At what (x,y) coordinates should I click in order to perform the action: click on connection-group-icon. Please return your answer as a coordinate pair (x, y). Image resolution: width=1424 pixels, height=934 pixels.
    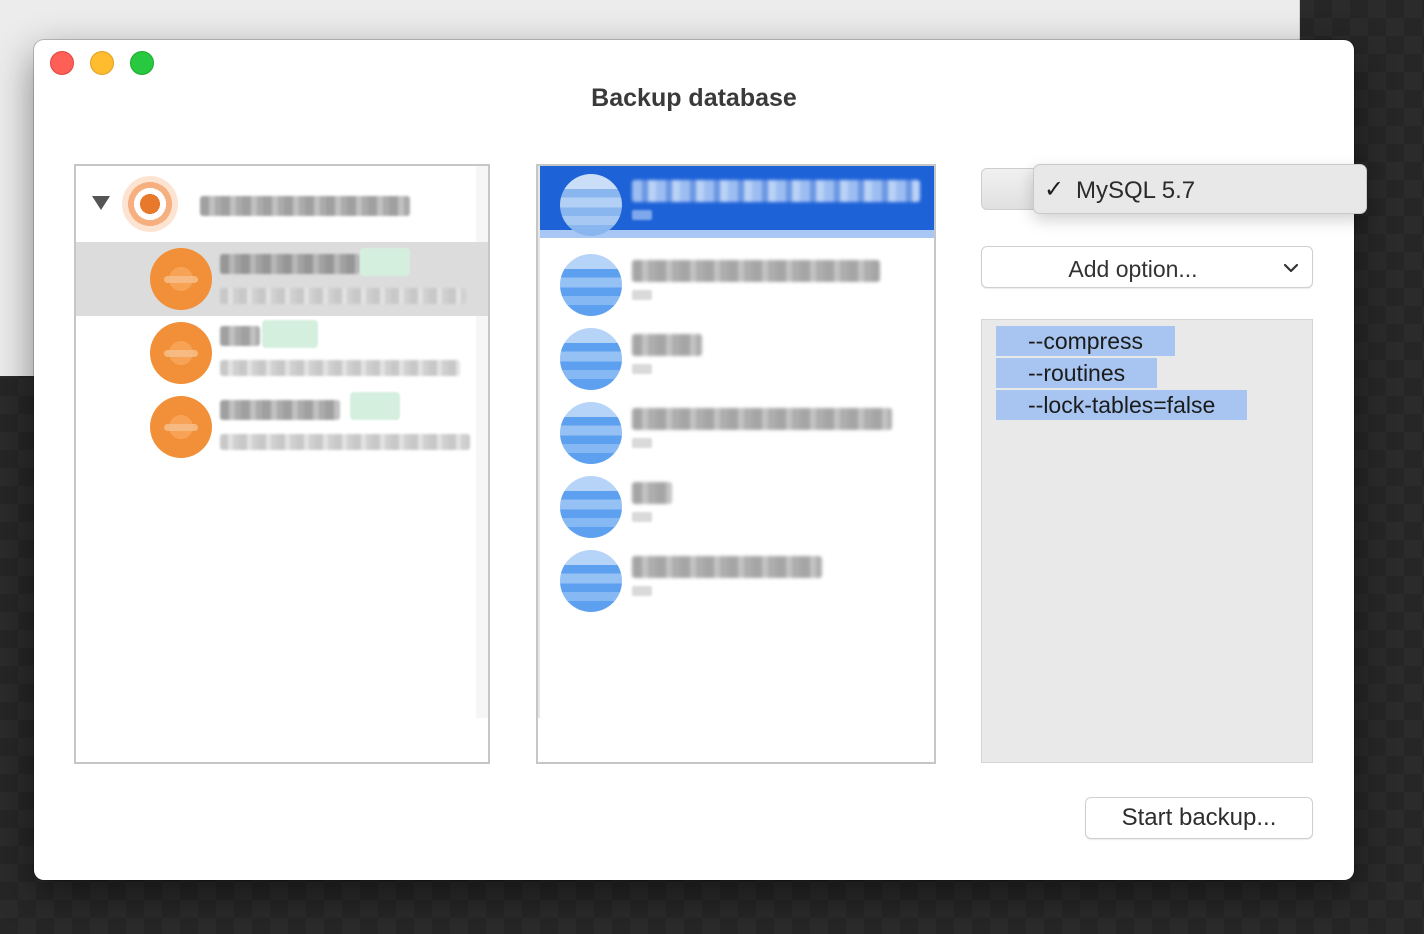
    Looking at the image, I should click on (150, 204).